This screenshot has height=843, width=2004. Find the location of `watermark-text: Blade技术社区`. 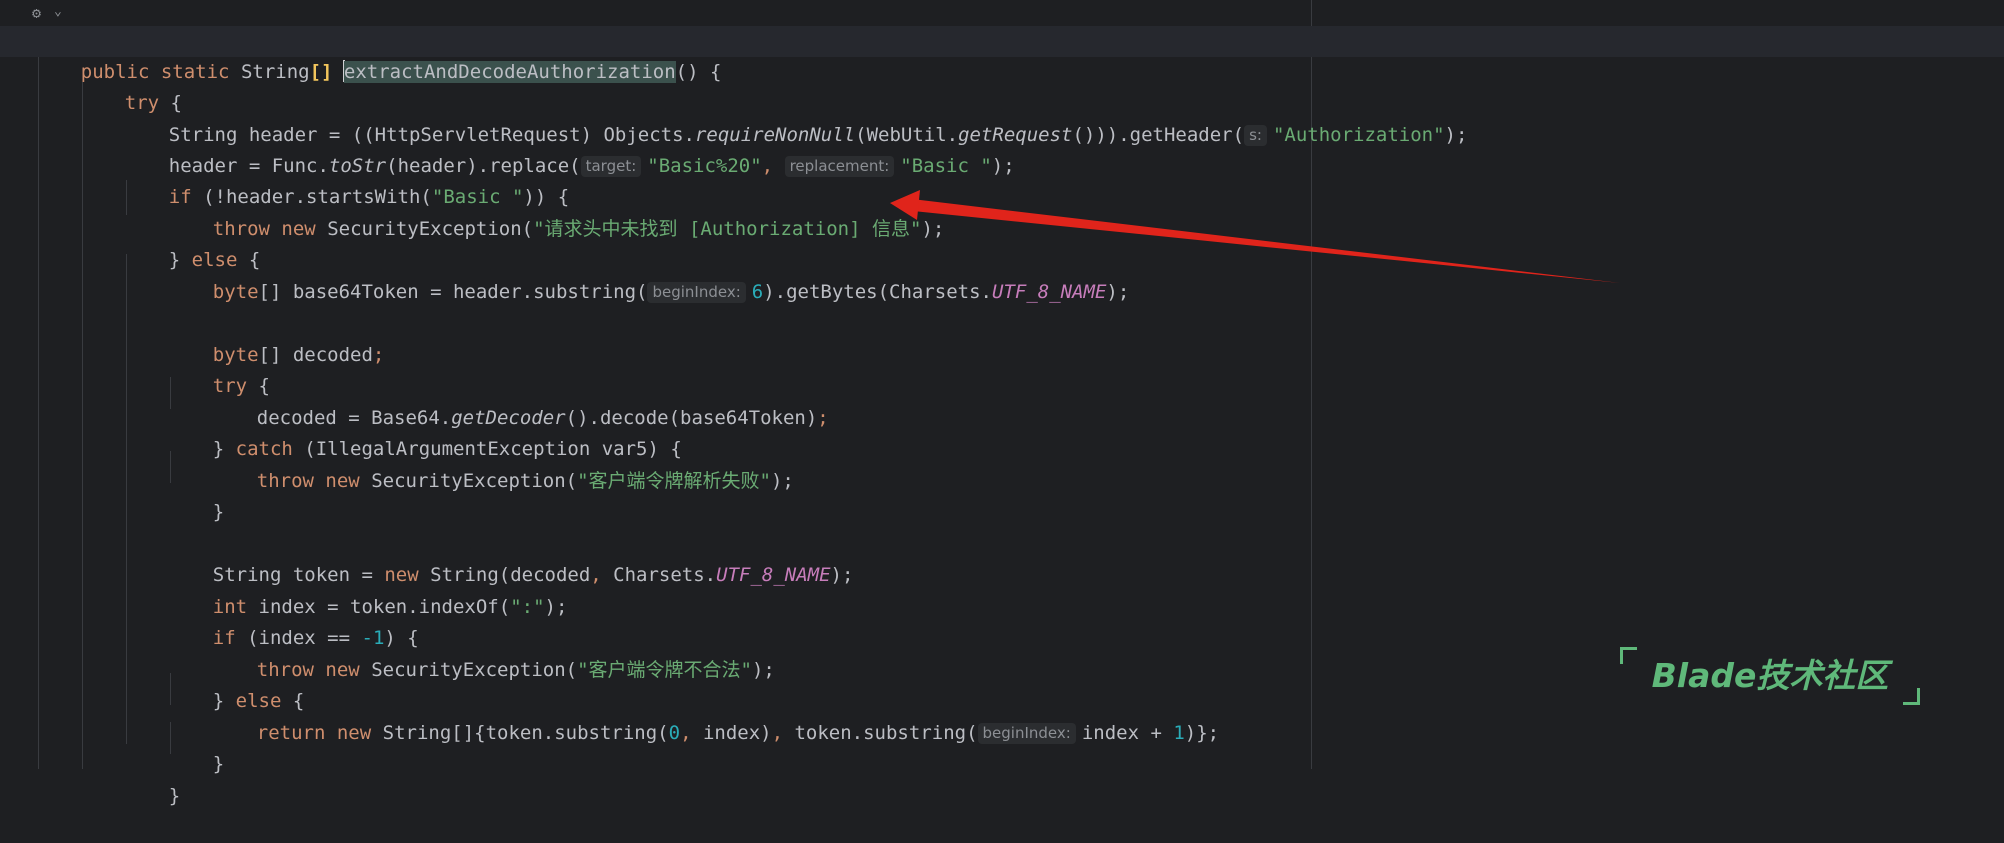

watermark-text: Blade技术社区 is located at coordinates (1770, 675).